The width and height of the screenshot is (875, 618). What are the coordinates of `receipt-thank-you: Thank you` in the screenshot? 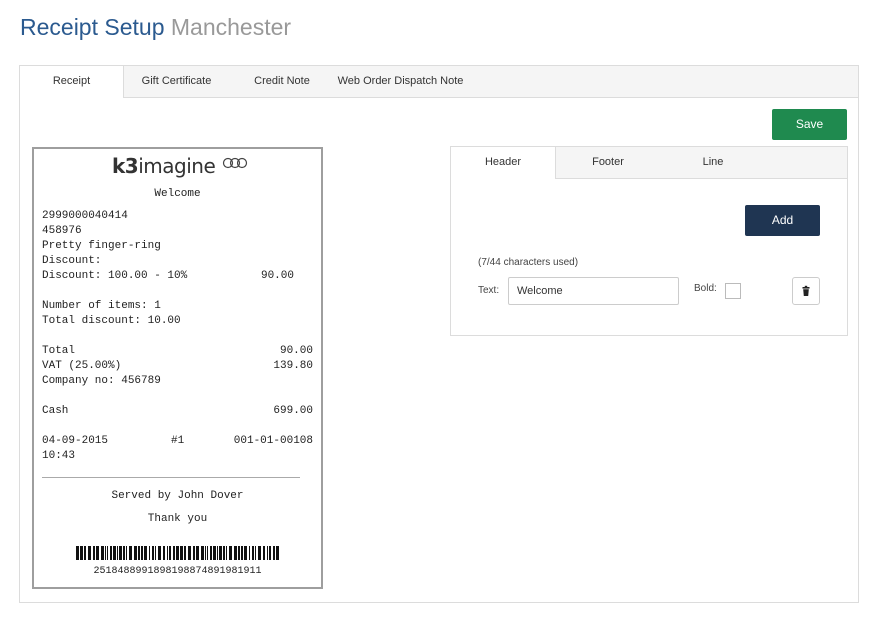 It's located at (177, 519).